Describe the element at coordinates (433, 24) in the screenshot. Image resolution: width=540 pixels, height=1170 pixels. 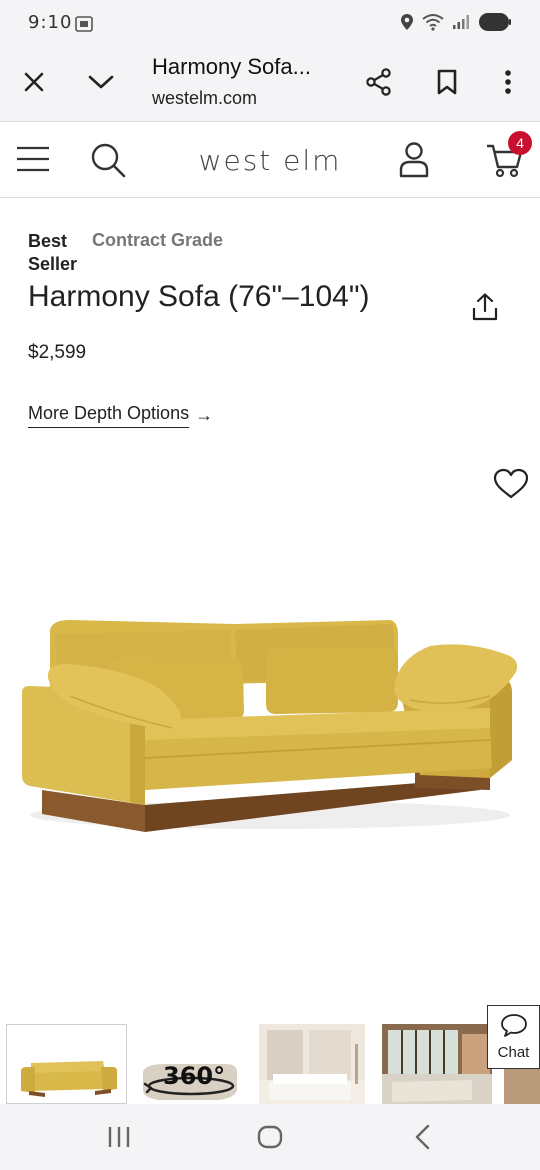
I see `wifi-icon` at that location.